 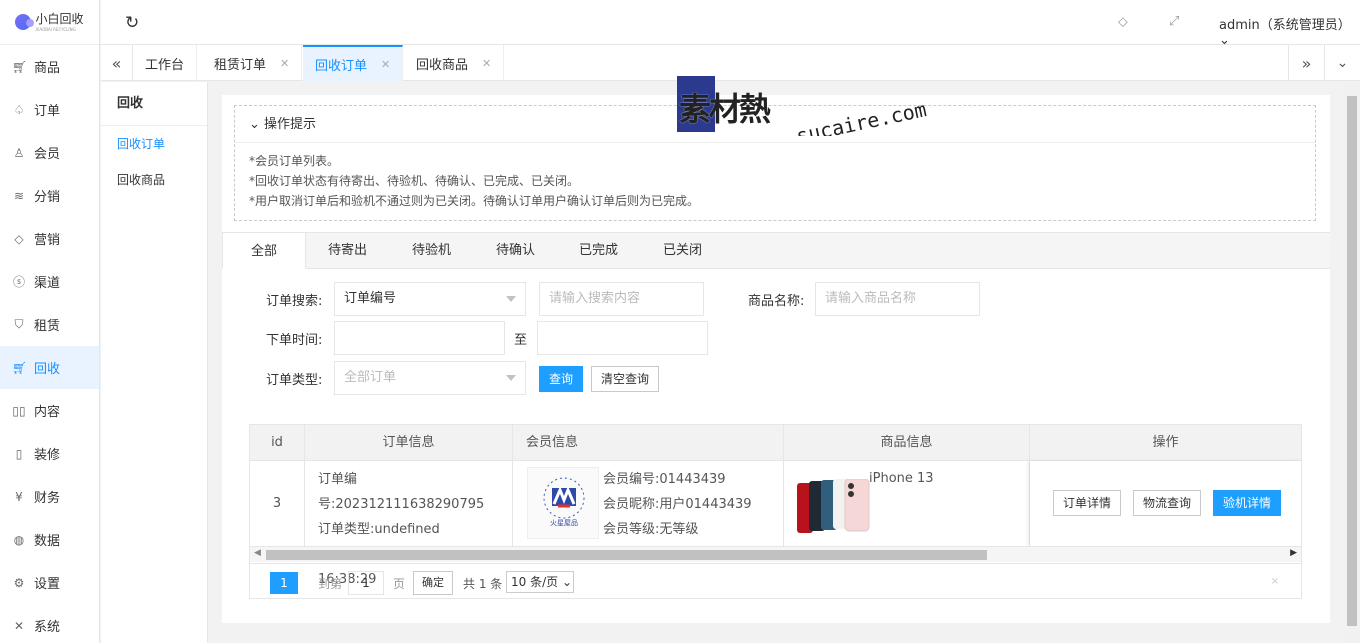 I want to click on order-time-label: 下单时间:, so click(x=294, y=340).